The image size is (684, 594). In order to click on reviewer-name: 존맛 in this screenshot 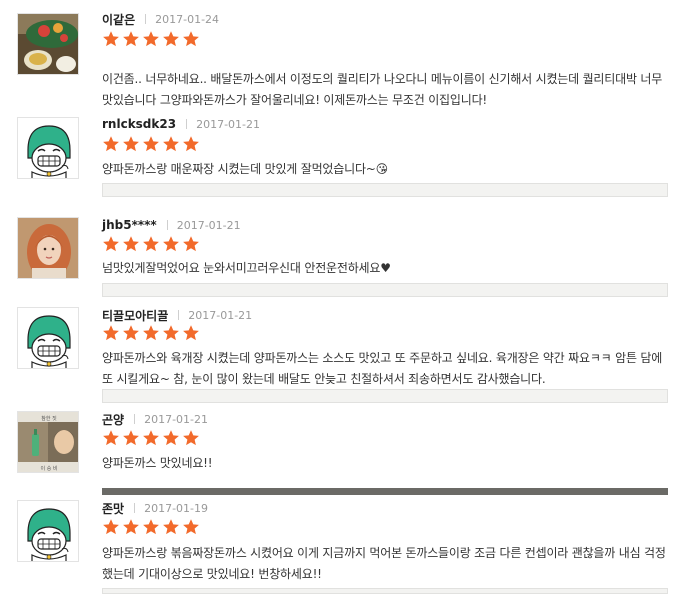, I will do `click(113, 508)`.